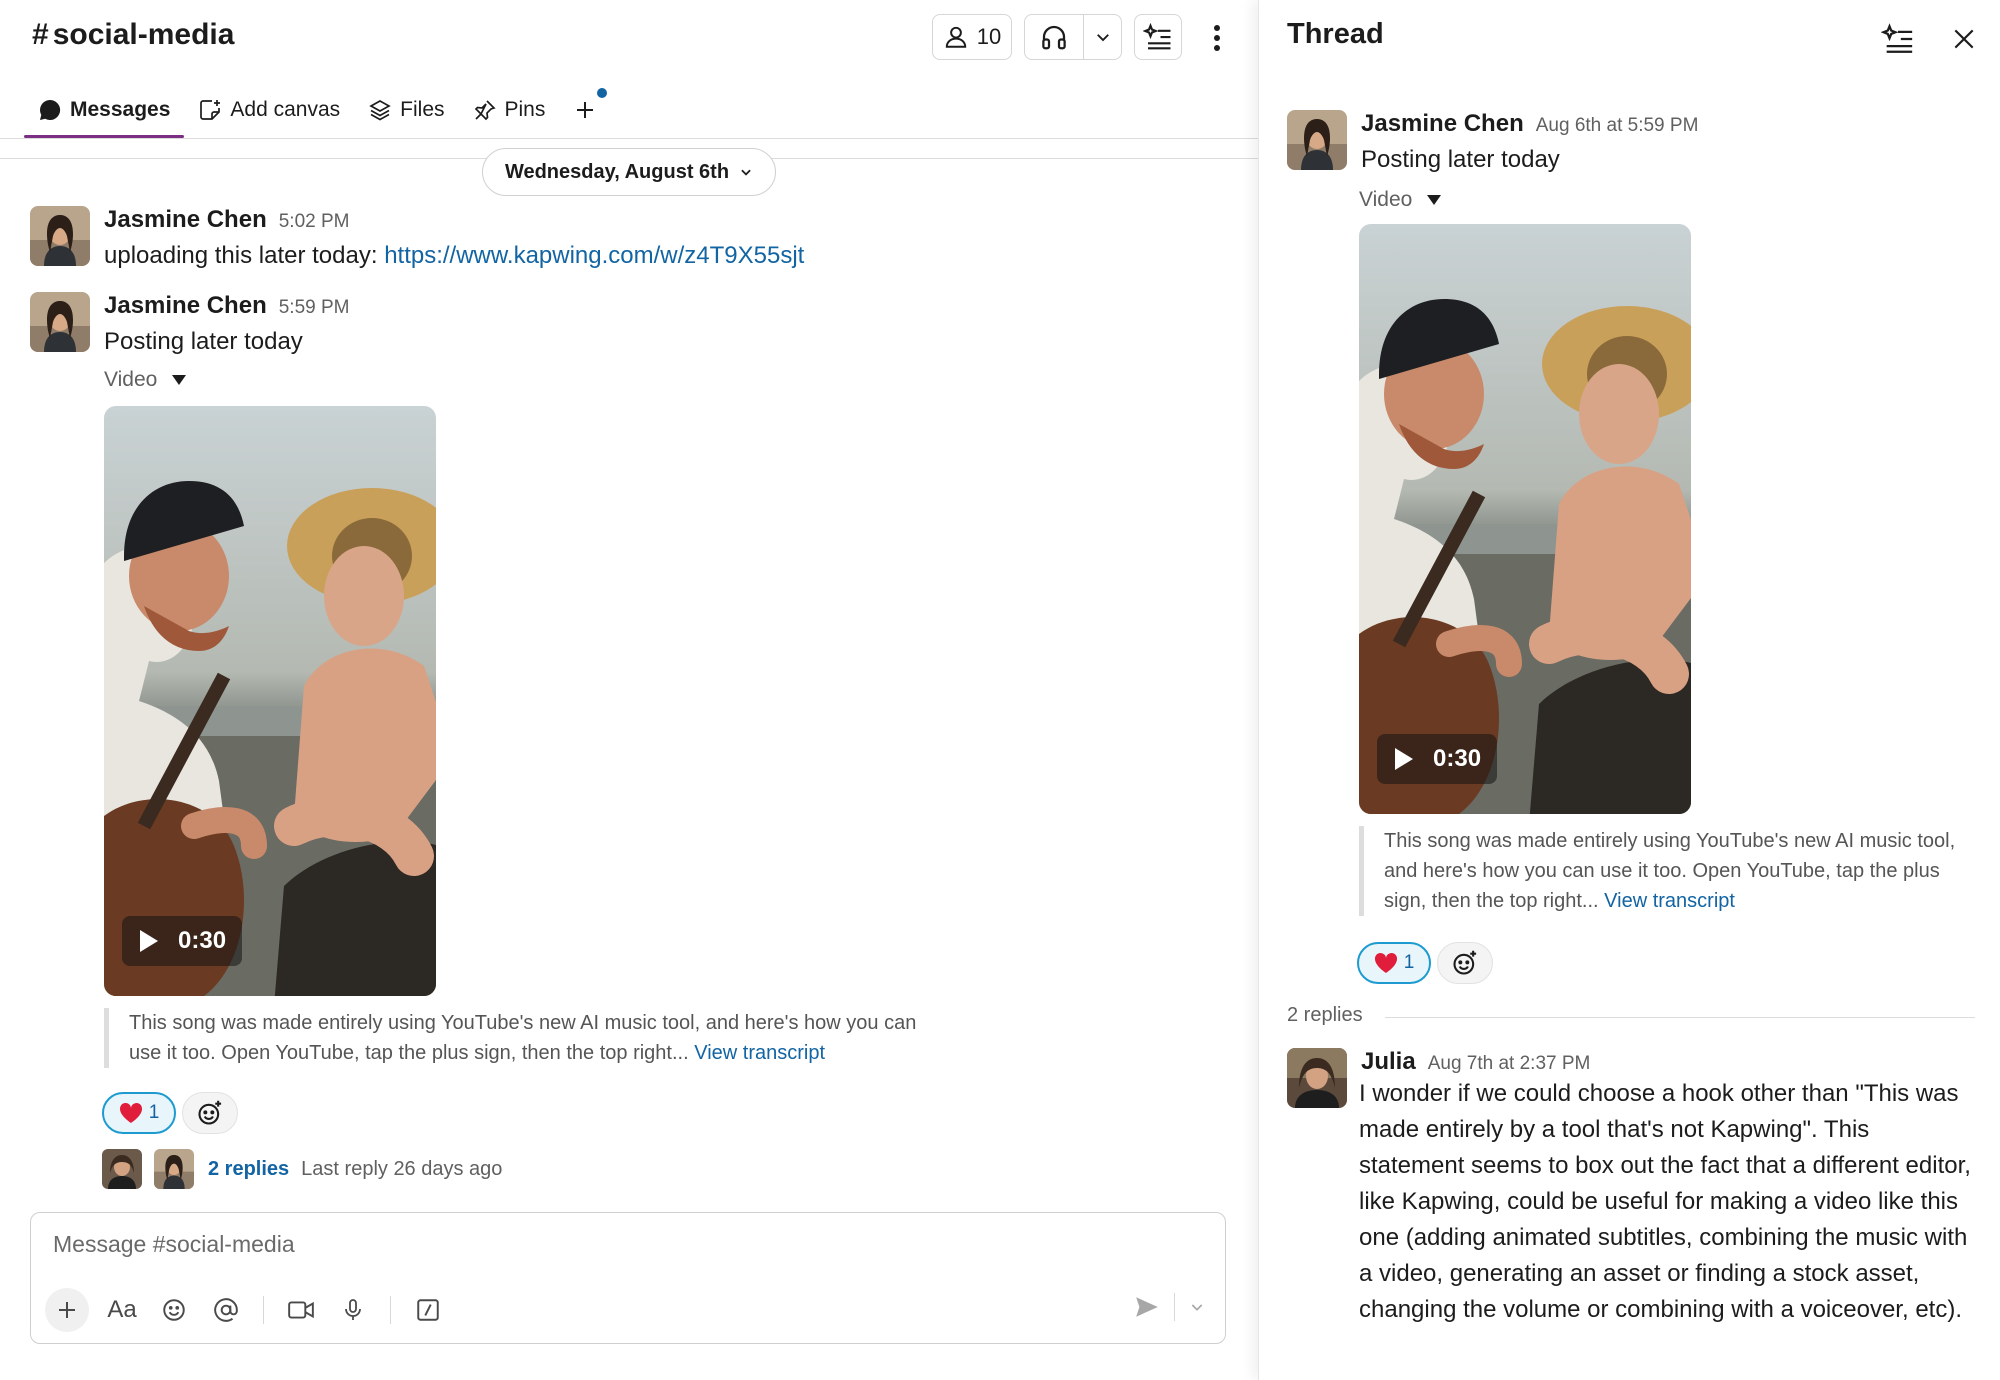 Image resolution: width=2000 pixels, height=1380 pixels. Describe the element at coordinates (244, 255) in the screenshot. I see `message-text-body: uploading this later today:` at that location.